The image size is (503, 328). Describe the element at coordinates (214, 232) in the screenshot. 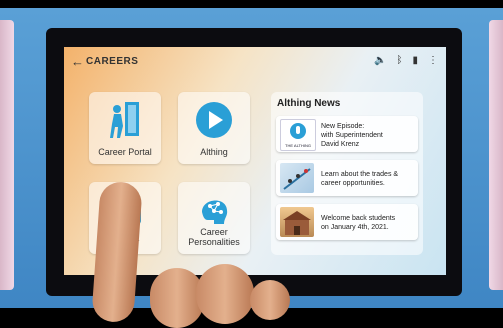

I see `career-personalities-line1: Career` at that location.